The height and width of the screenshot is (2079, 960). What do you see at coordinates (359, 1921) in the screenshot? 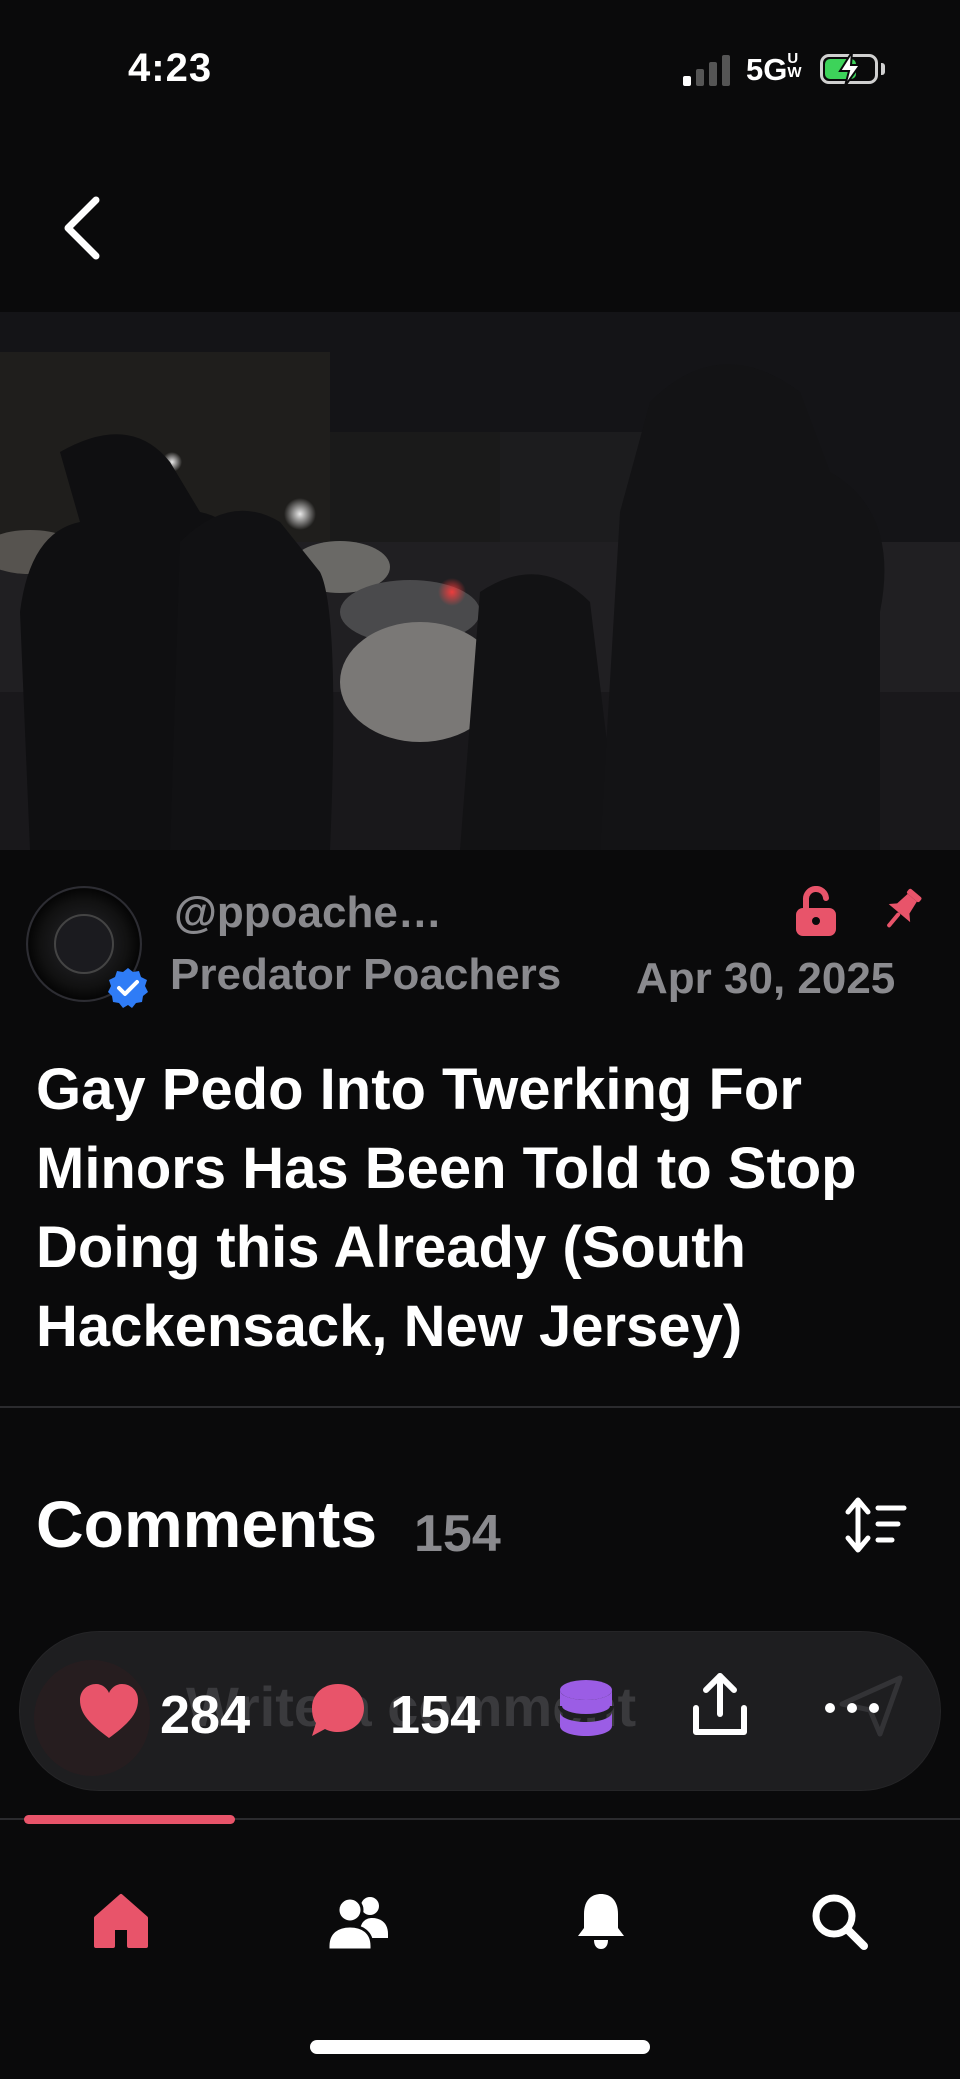
I see `people-icon` at bounding box center [359, 1921].